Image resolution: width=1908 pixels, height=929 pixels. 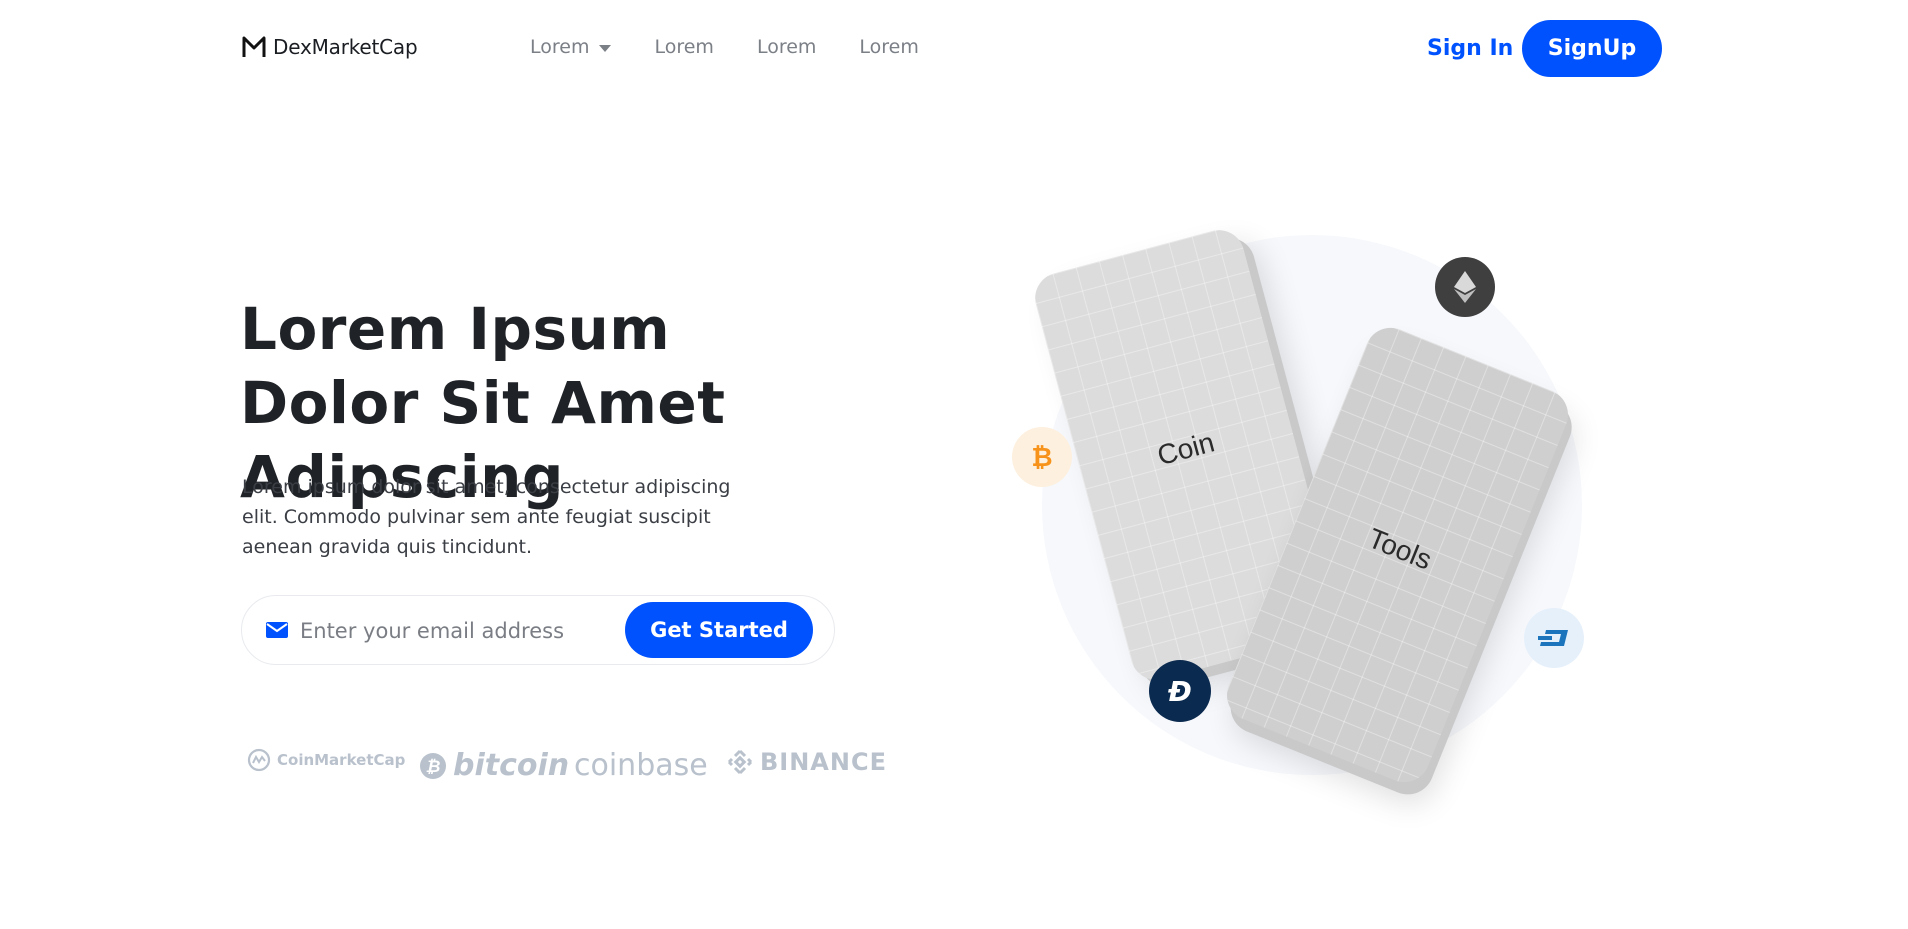 I want to click on partner-bitcoin: ₿ bitcoin, so click(x=494, y=765).